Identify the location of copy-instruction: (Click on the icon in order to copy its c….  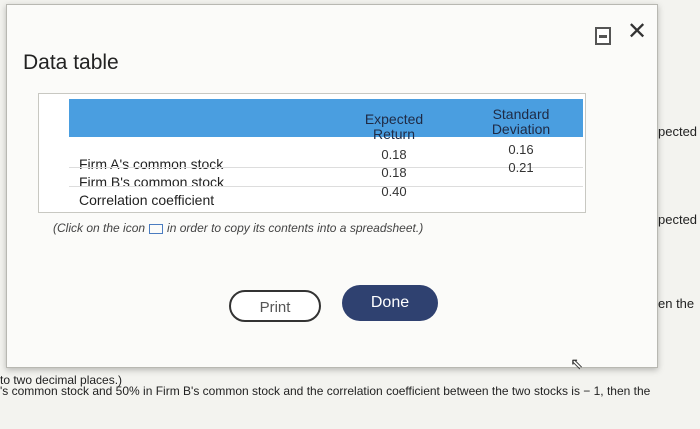
(238, 228).